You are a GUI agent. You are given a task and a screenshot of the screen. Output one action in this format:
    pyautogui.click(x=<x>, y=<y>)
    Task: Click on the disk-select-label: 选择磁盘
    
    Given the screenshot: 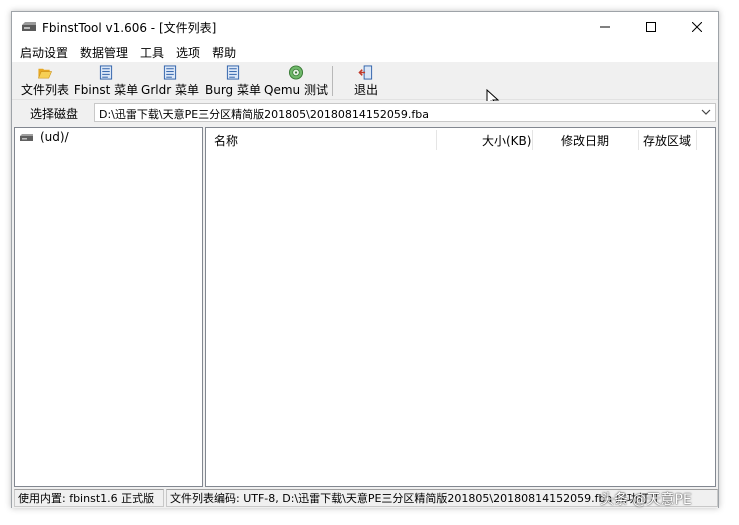 What is the action you would take?
    pyautogui.click(x=54, y=114)
    